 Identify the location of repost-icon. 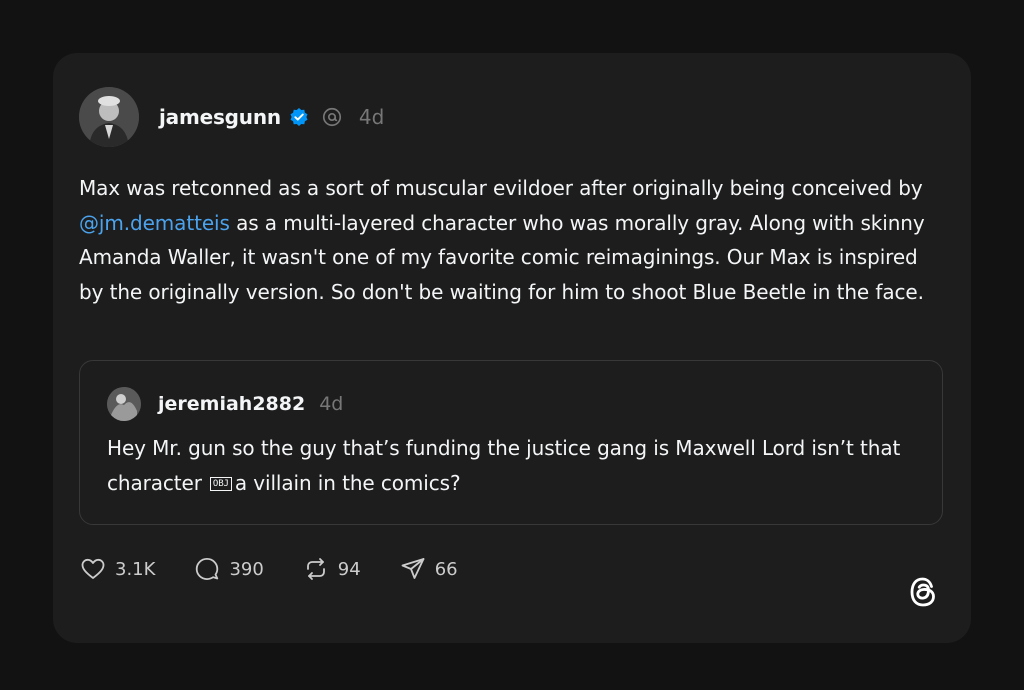
(315, 569).